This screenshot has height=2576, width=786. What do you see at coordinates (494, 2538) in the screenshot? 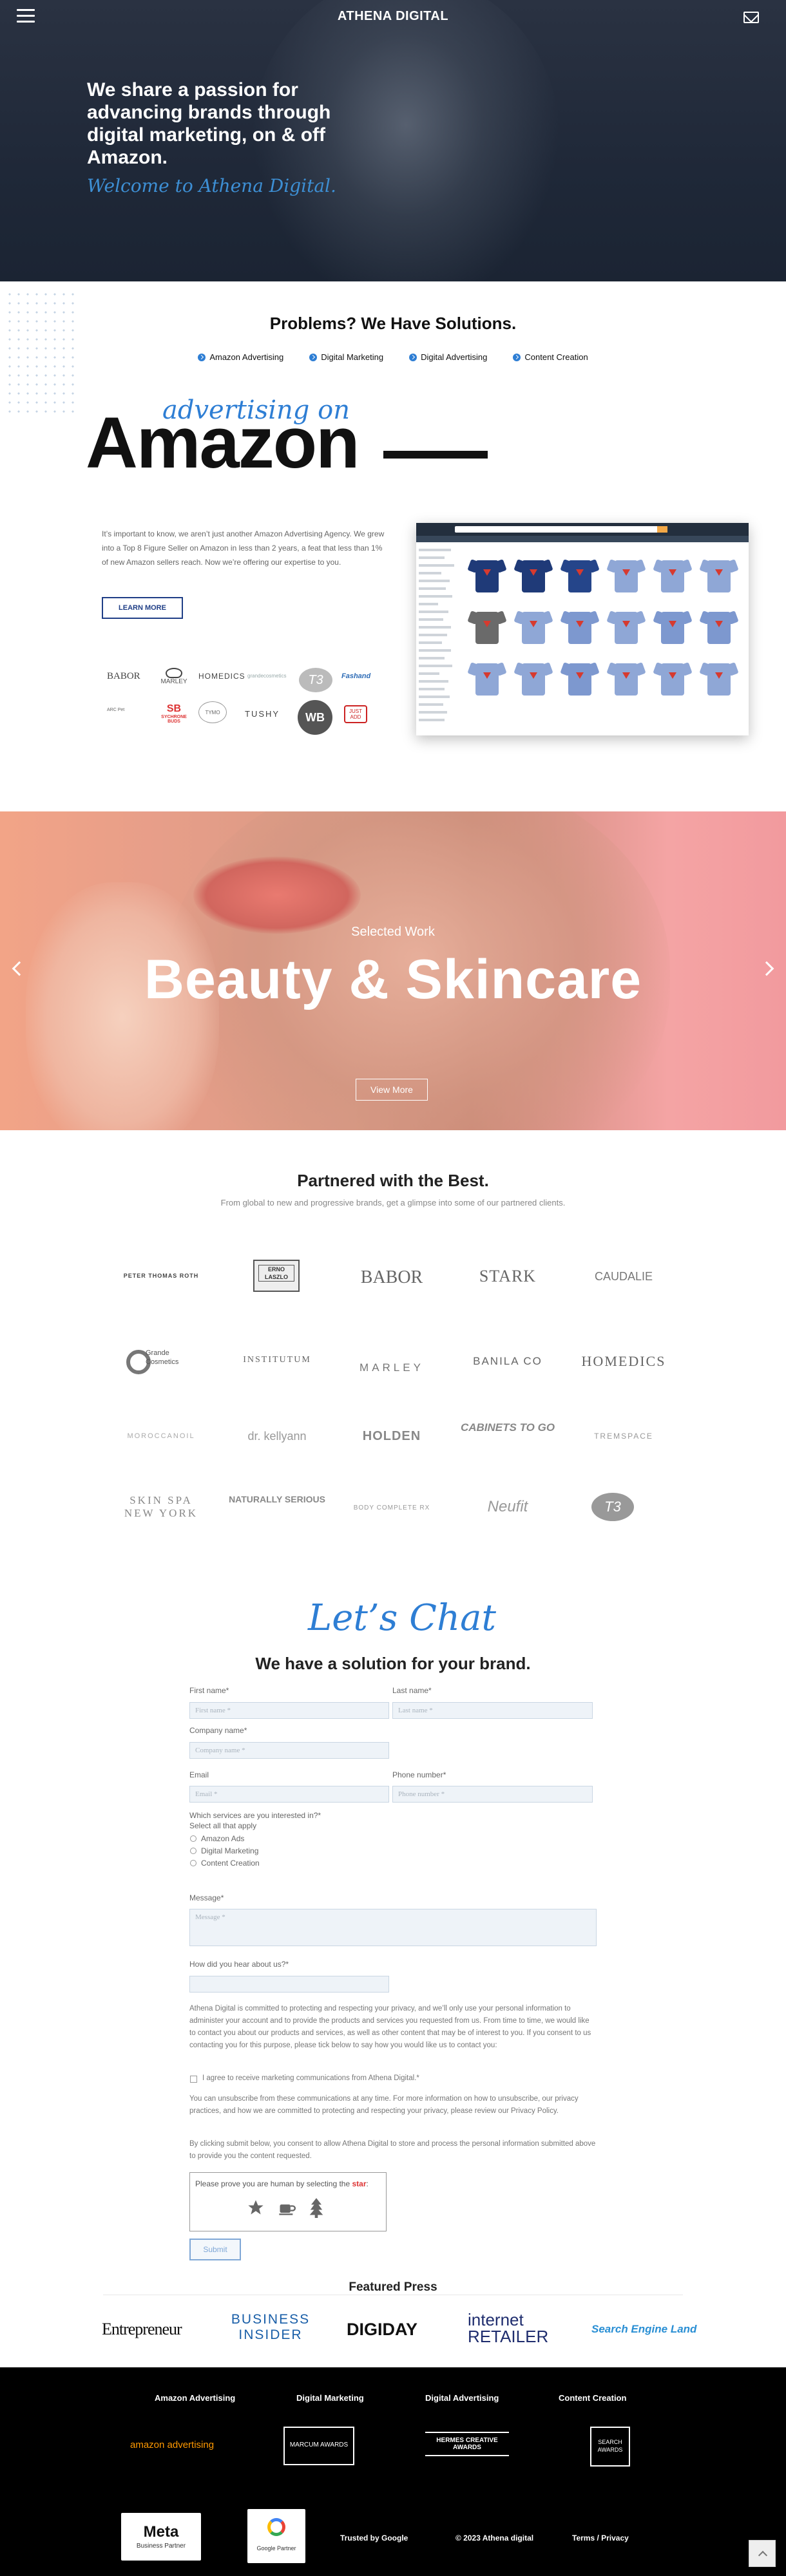
I see `copyright: © 2023 Athena digital` at bounding box center [494, 2538].